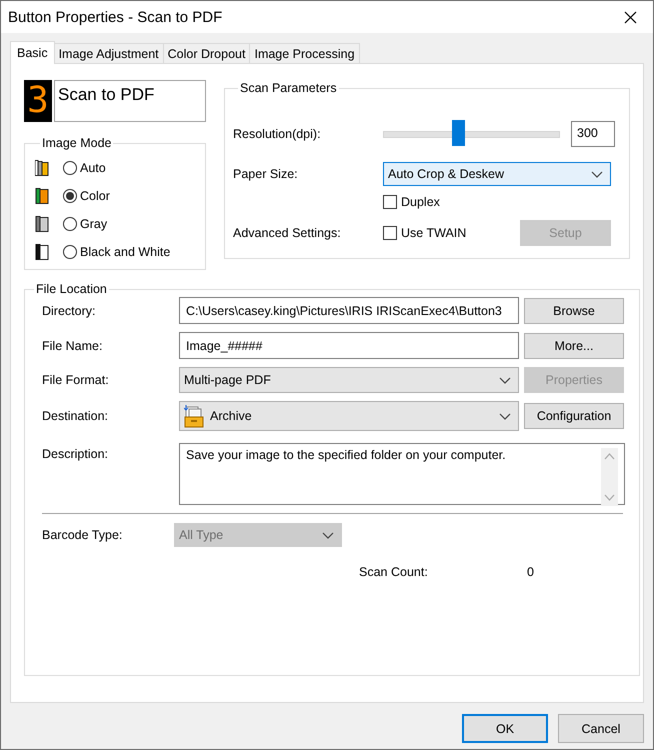 This screenshot has width=654, height=750. Describe the element at coordinates (630, 17) in the screenshot. I see `close-icon` at that location.